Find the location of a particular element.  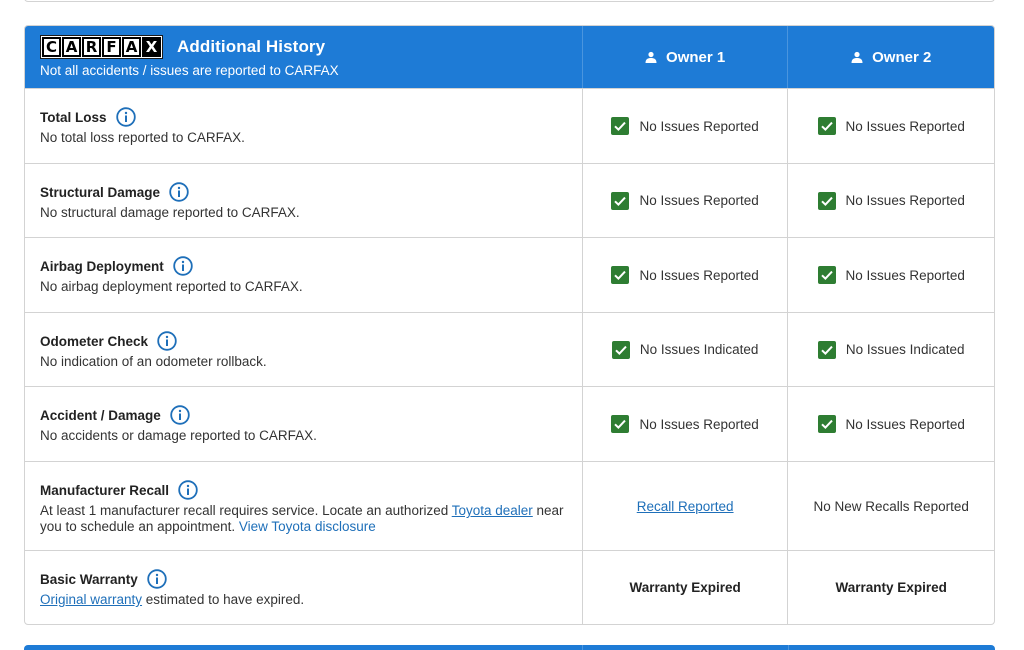

row-title: Basic Warranty is located at coordinates (89, 579).